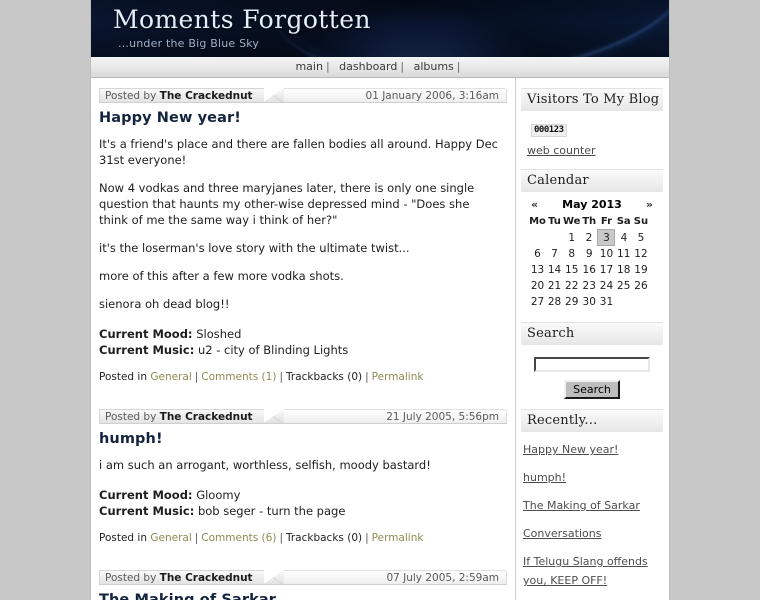 This screenshot has height=600, width=760. I want to click on calendar-day: 16, so click(589, 270).